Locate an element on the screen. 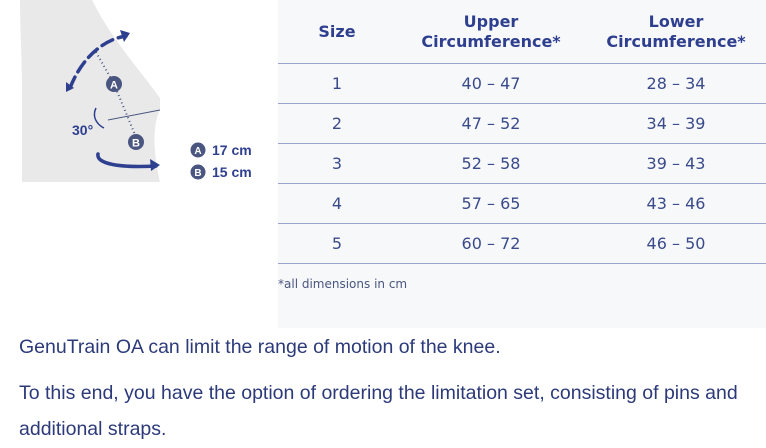 This screenshot has width=766, height=448. cell-size: 1 is located at coordinates (337, 83).